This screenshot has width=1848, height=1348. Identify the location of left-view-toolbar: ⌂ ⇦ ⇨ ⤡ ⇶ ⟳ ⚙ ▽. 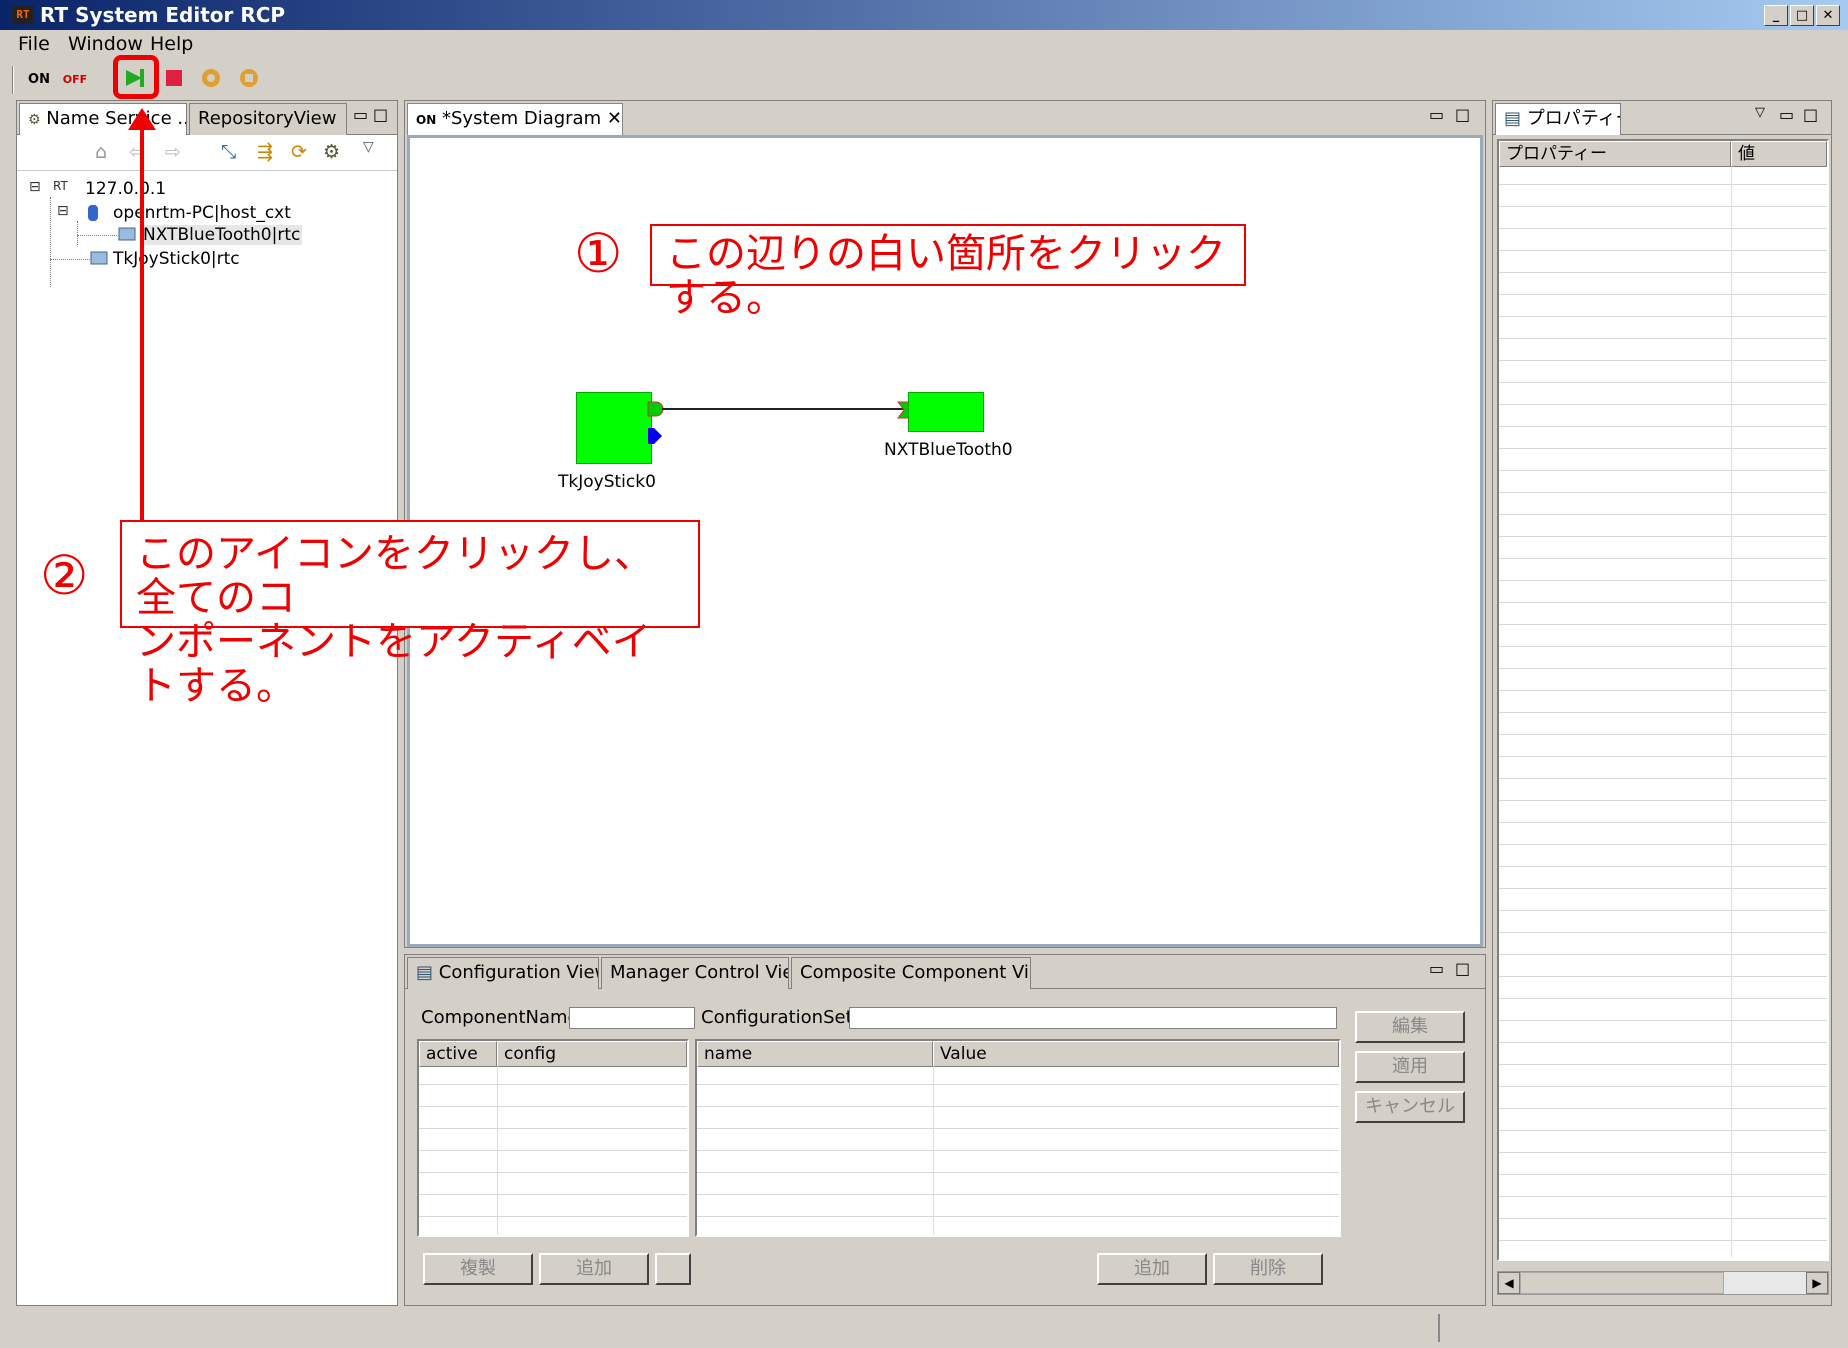
(207, 153).